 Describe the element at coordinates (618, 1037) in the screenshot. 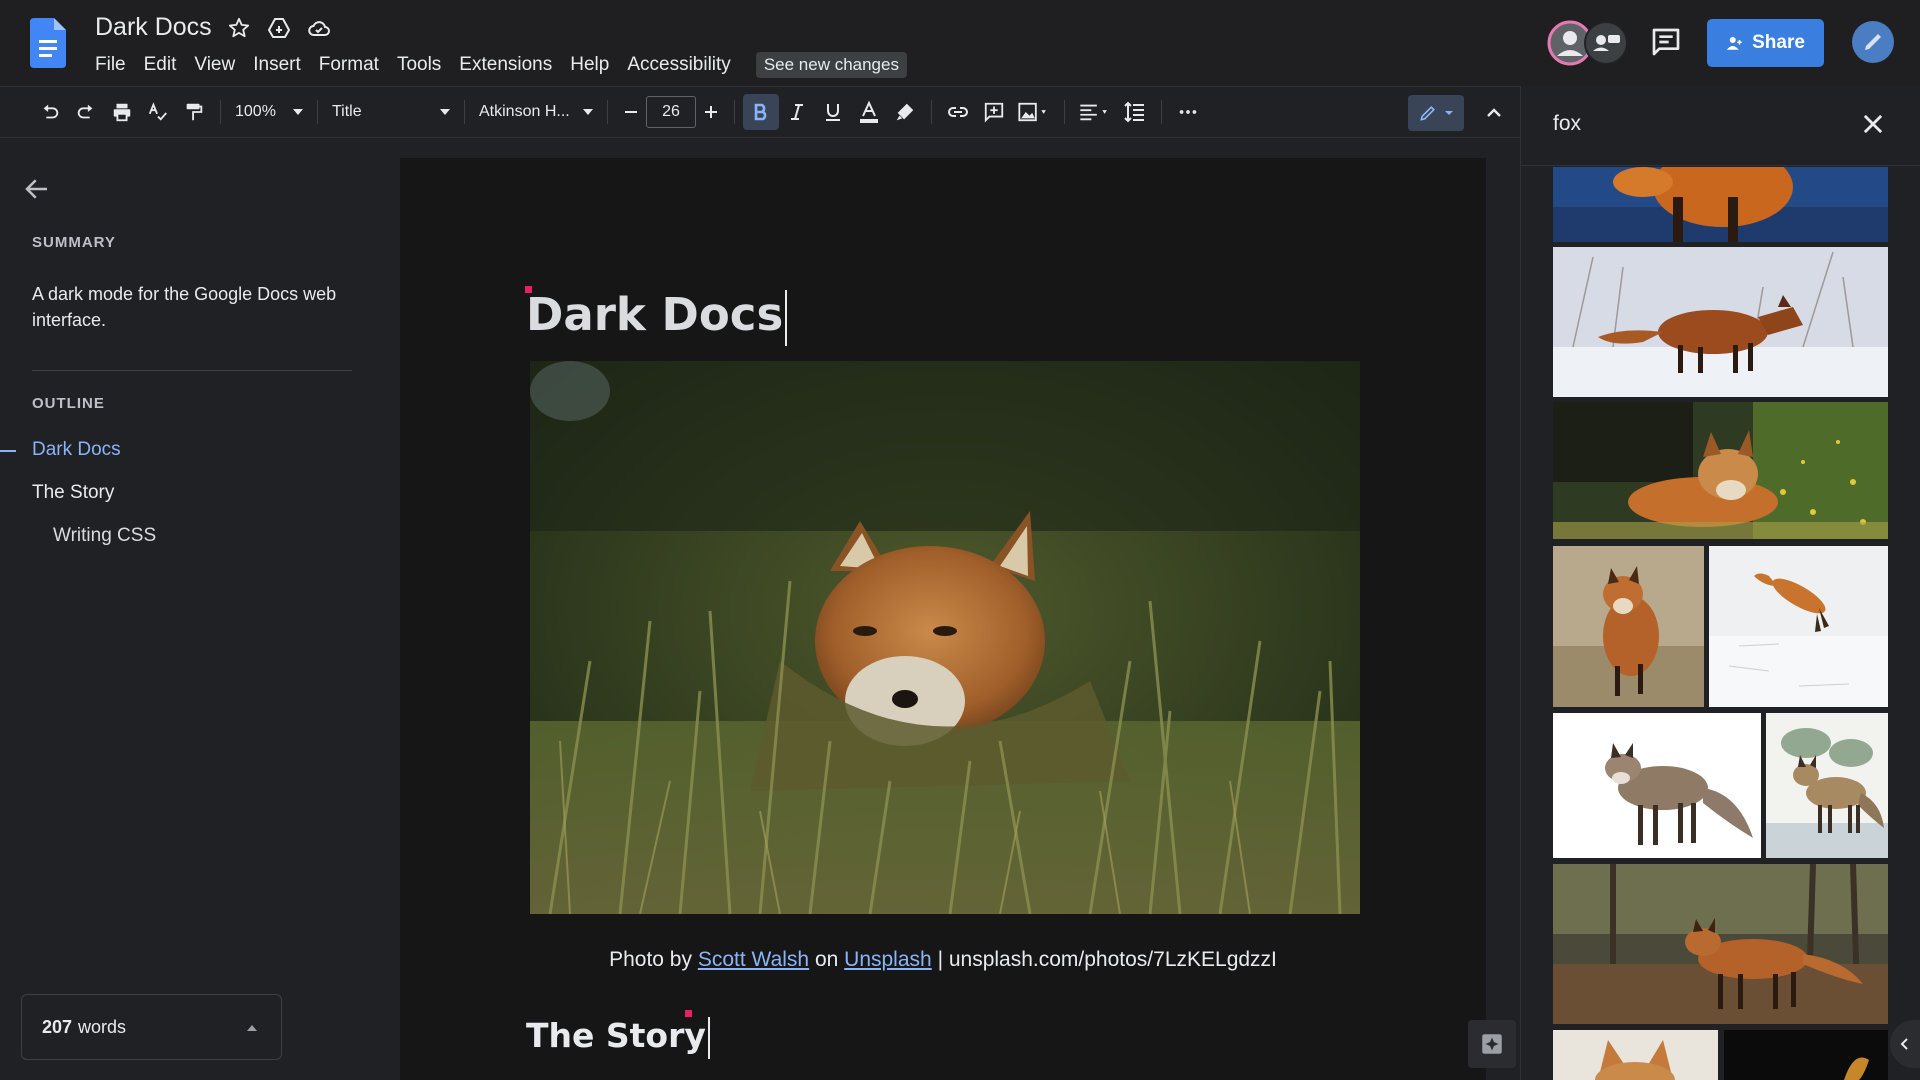

I see `document-heading-story: The Story` at that location.